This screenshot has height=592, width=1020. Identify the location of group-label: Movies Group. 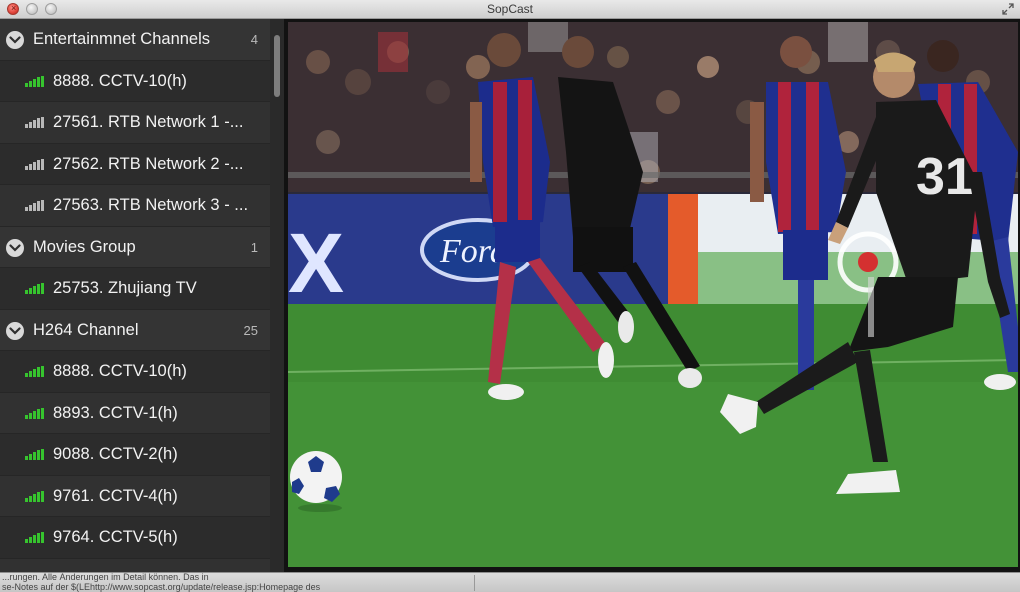
(84, 246).